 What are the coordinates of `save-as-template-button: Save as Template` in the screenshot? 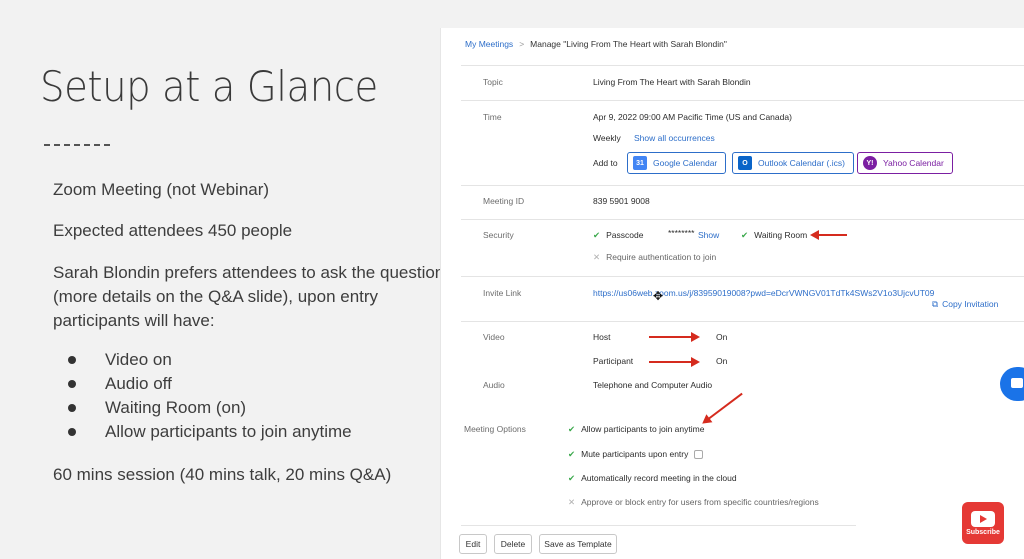 It's located at (578, 544).